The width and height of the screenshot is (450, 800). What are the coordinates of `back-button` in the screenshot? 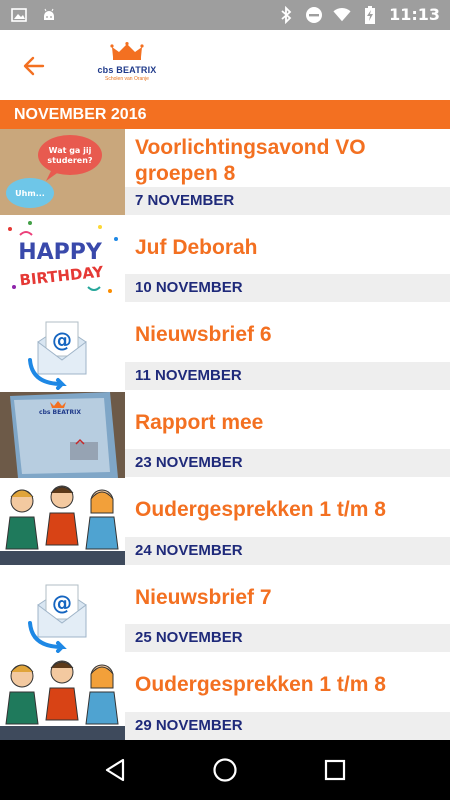 It's located at (34, 66).